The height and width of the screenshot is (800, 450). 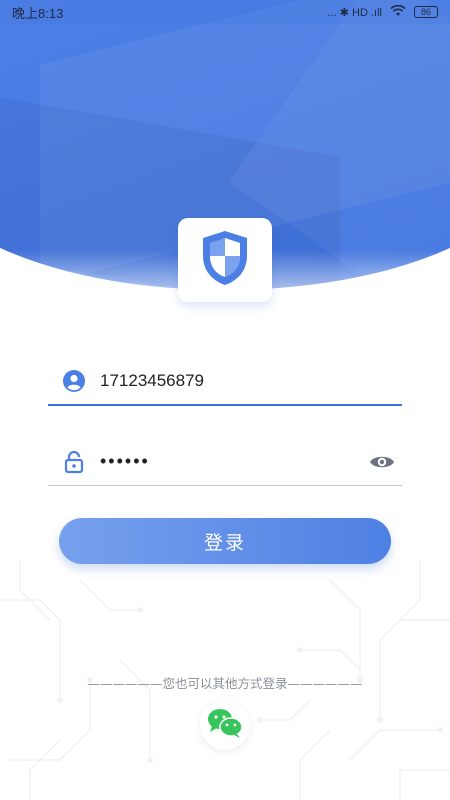 I want to click on alternate-login-label: ——————您也可以其他方式登录——————, so click(x=225, y=683).